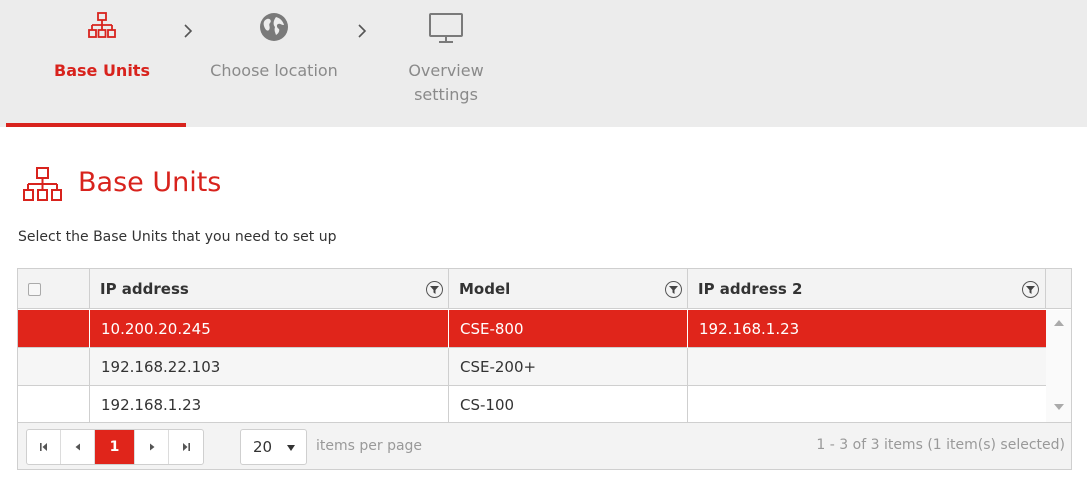  Describe the element at coordinates (54, 289) in the screenshot. I see `select-all-cell` at that location.